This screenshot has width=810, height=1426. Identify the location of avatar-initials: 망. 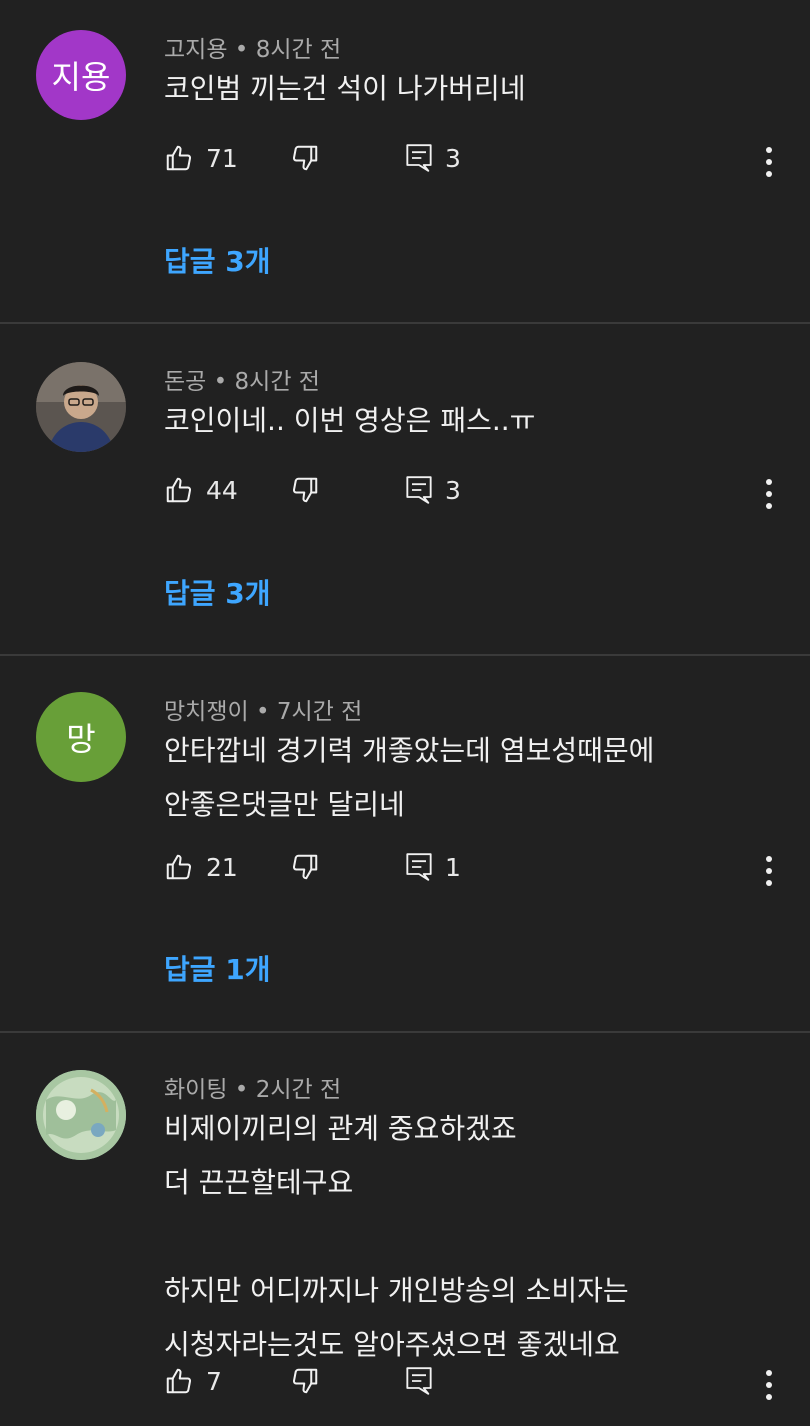
(81, 739).